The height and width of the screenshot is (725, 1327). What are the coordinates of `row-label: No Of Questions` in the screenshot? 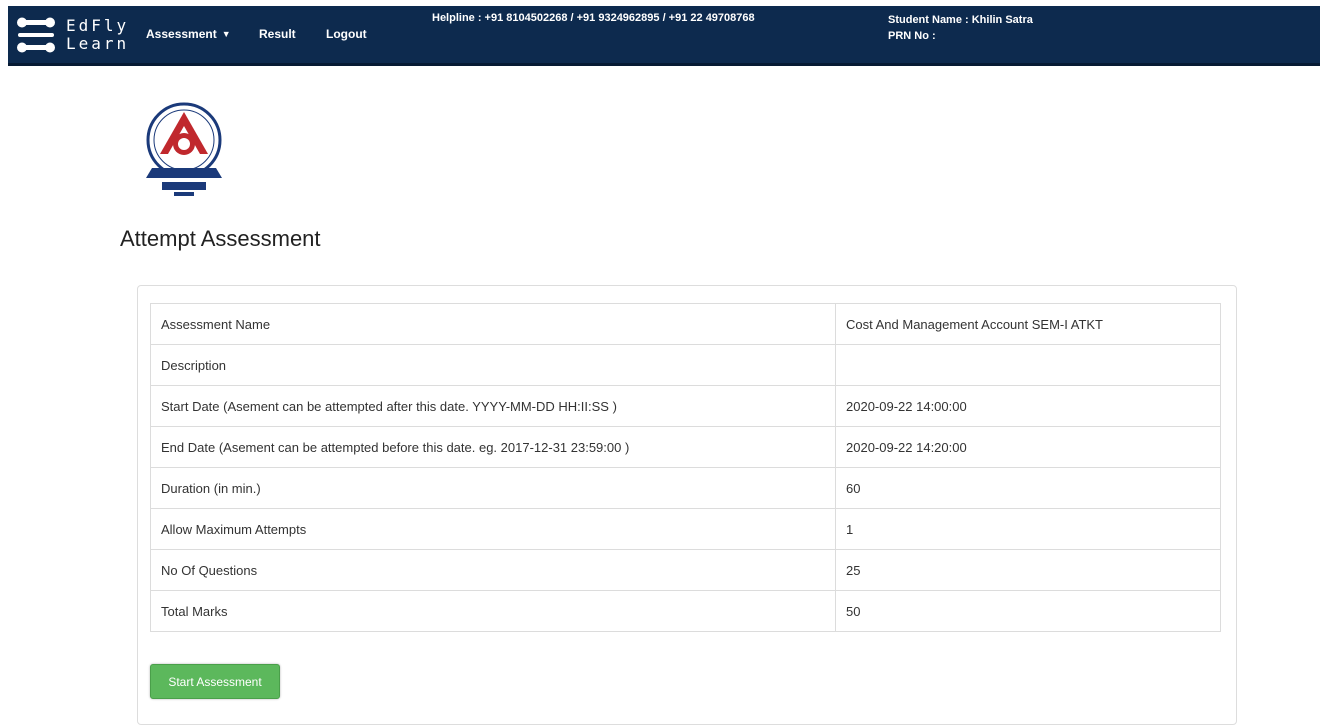 It's located at (493, 570).